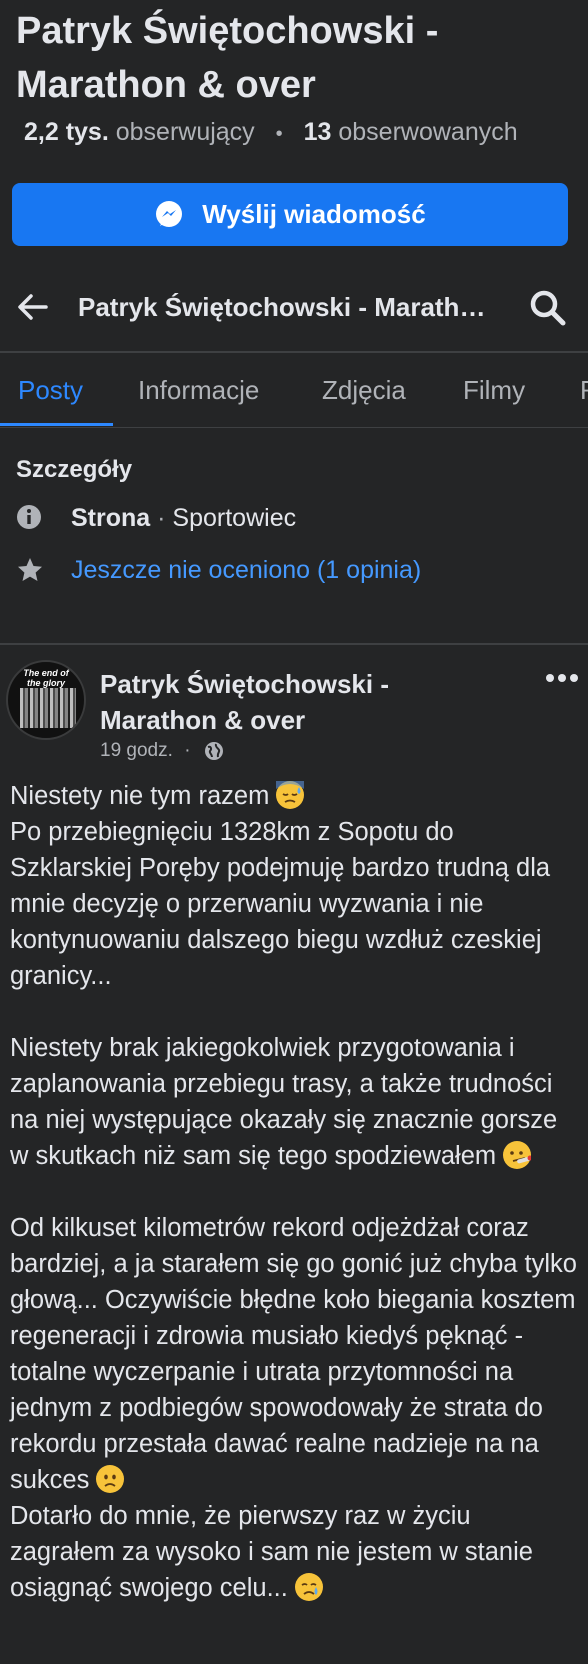  Describe the element at coordinates (33, 307) in the screenshot. I see `back-arrow-icon` at that location.